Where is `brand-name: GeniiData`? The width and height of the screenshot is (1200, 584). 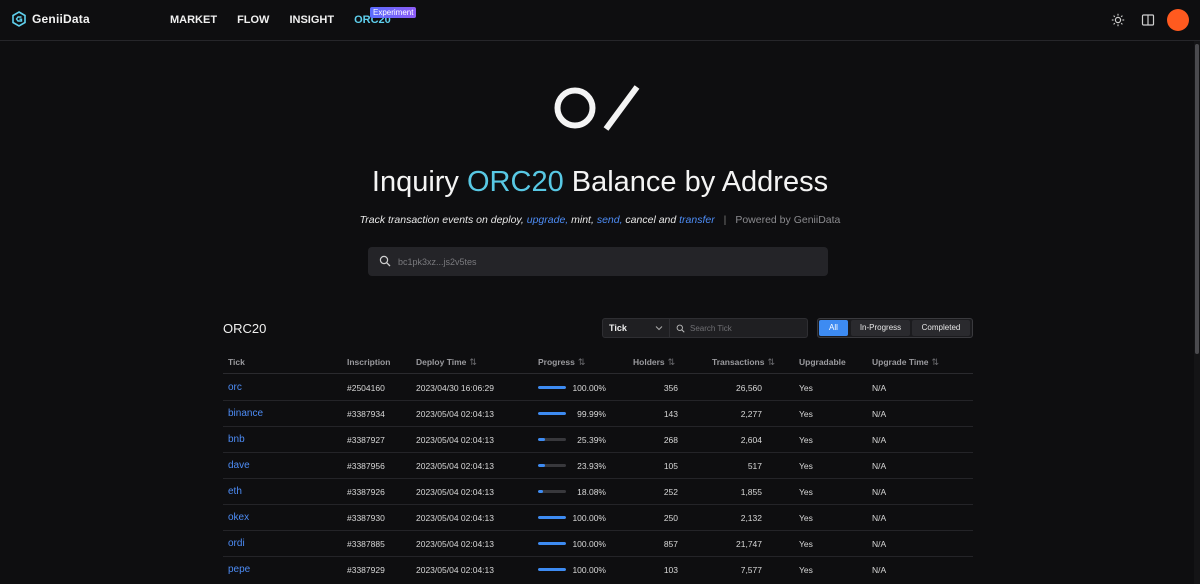
brand-name: GeniiData is located at coordinates (61, 19).